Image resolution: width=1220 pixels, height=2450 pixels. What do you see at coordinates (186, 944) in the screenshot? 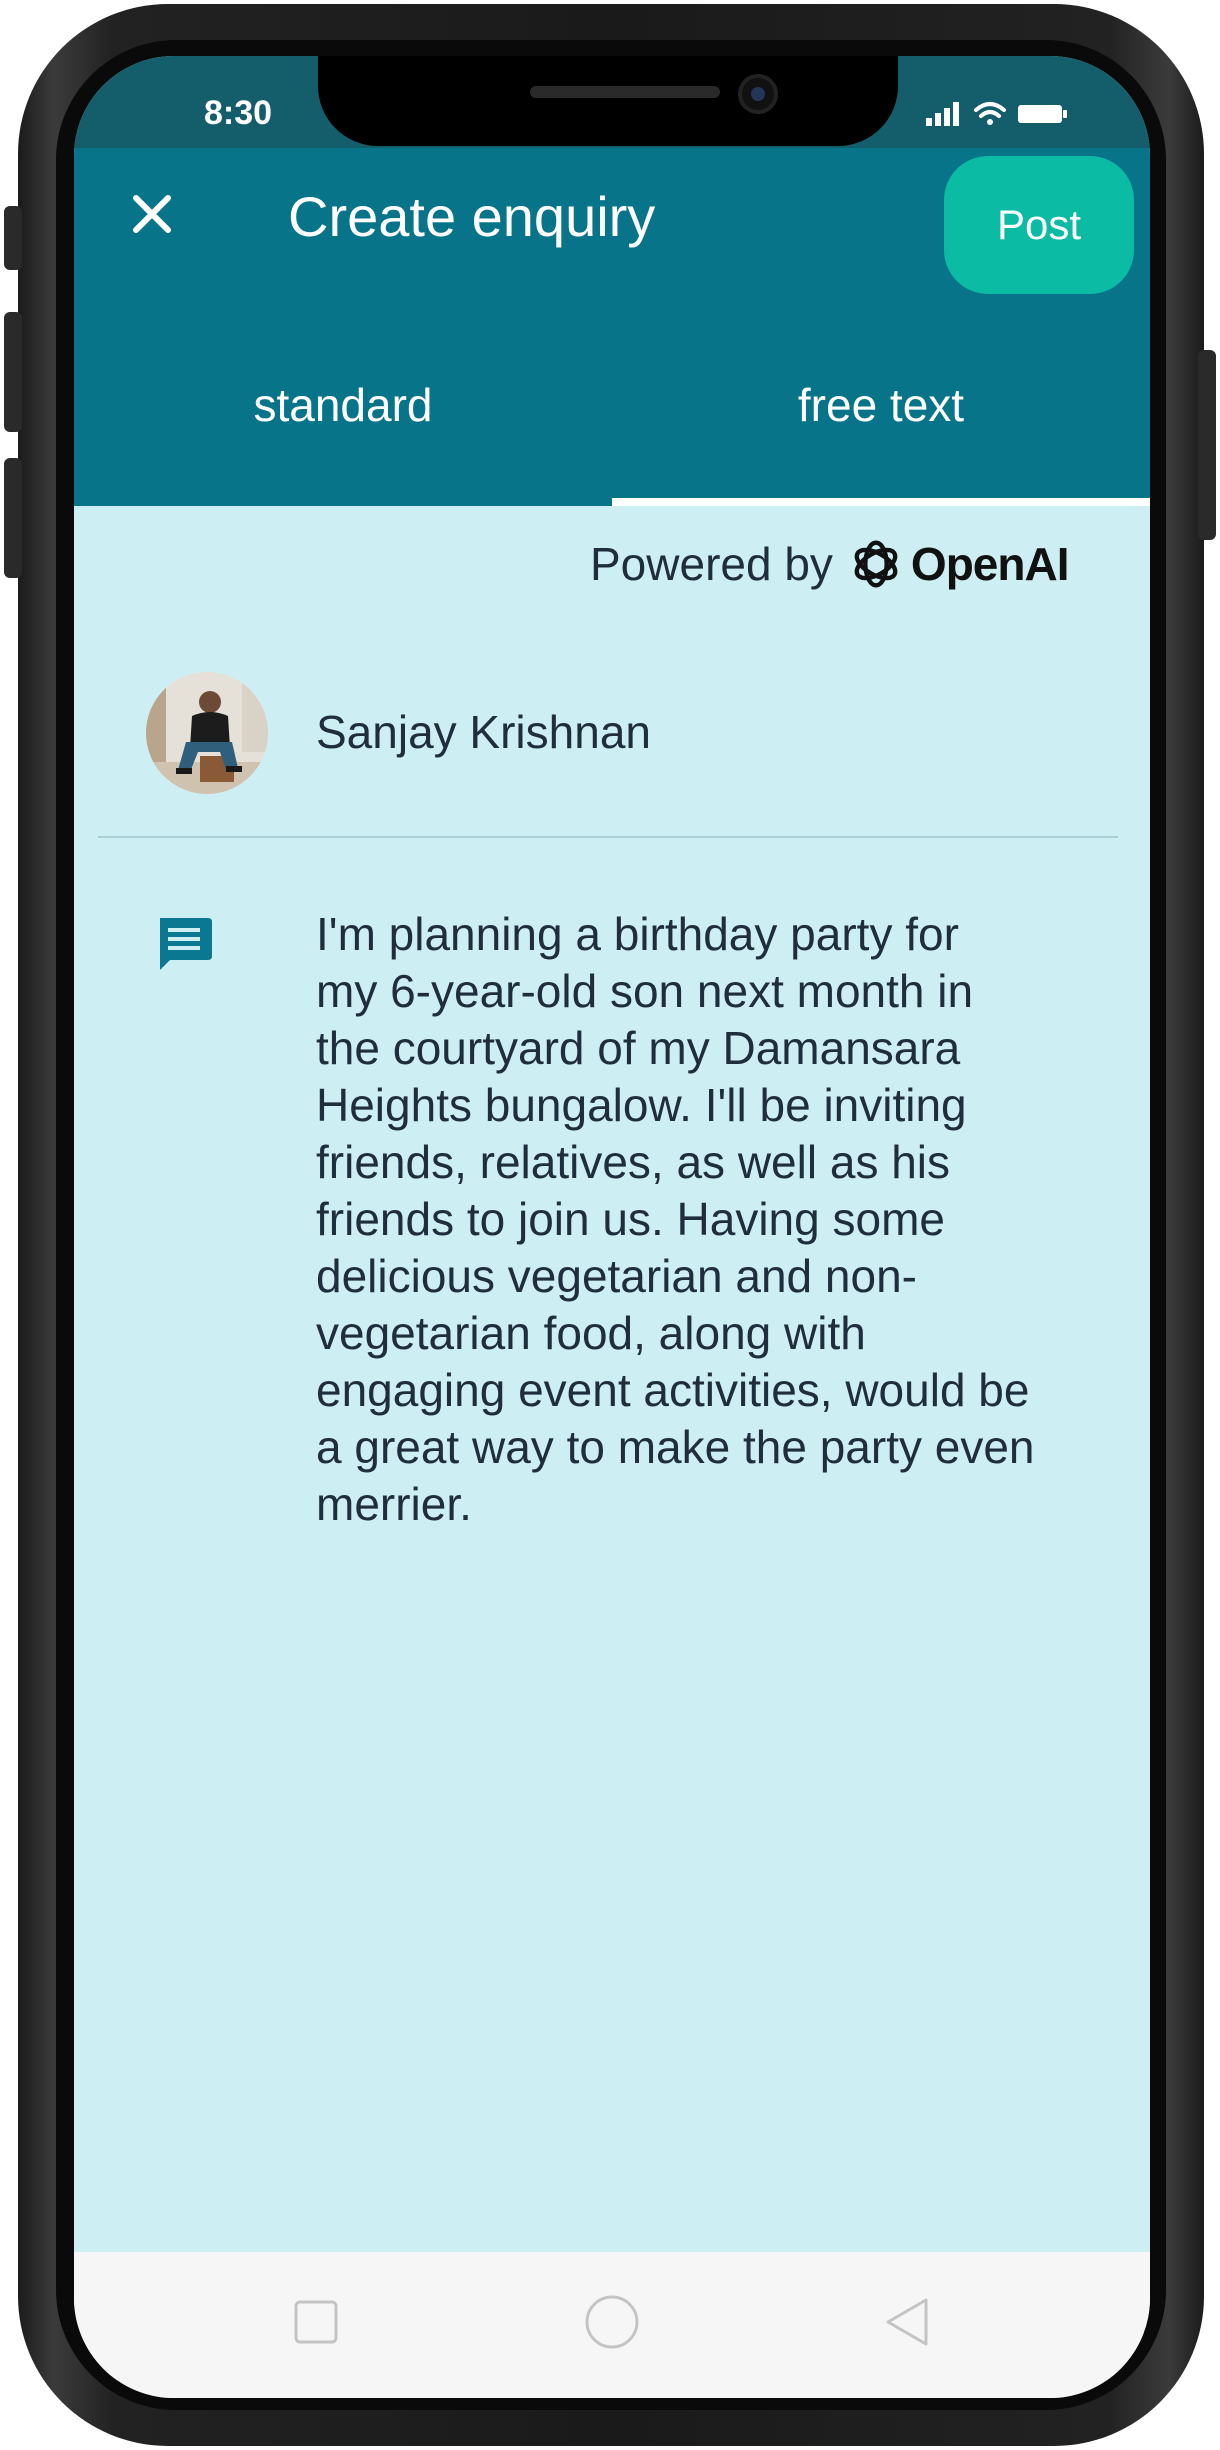
I see `message-icon` at bounding box center [186, 944].